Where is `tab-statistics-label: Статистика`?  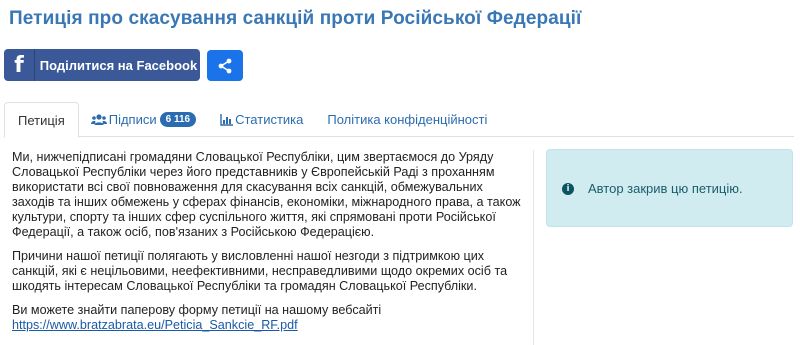 tab-statistics-label: Статистика is located at coordinates (269, 119).